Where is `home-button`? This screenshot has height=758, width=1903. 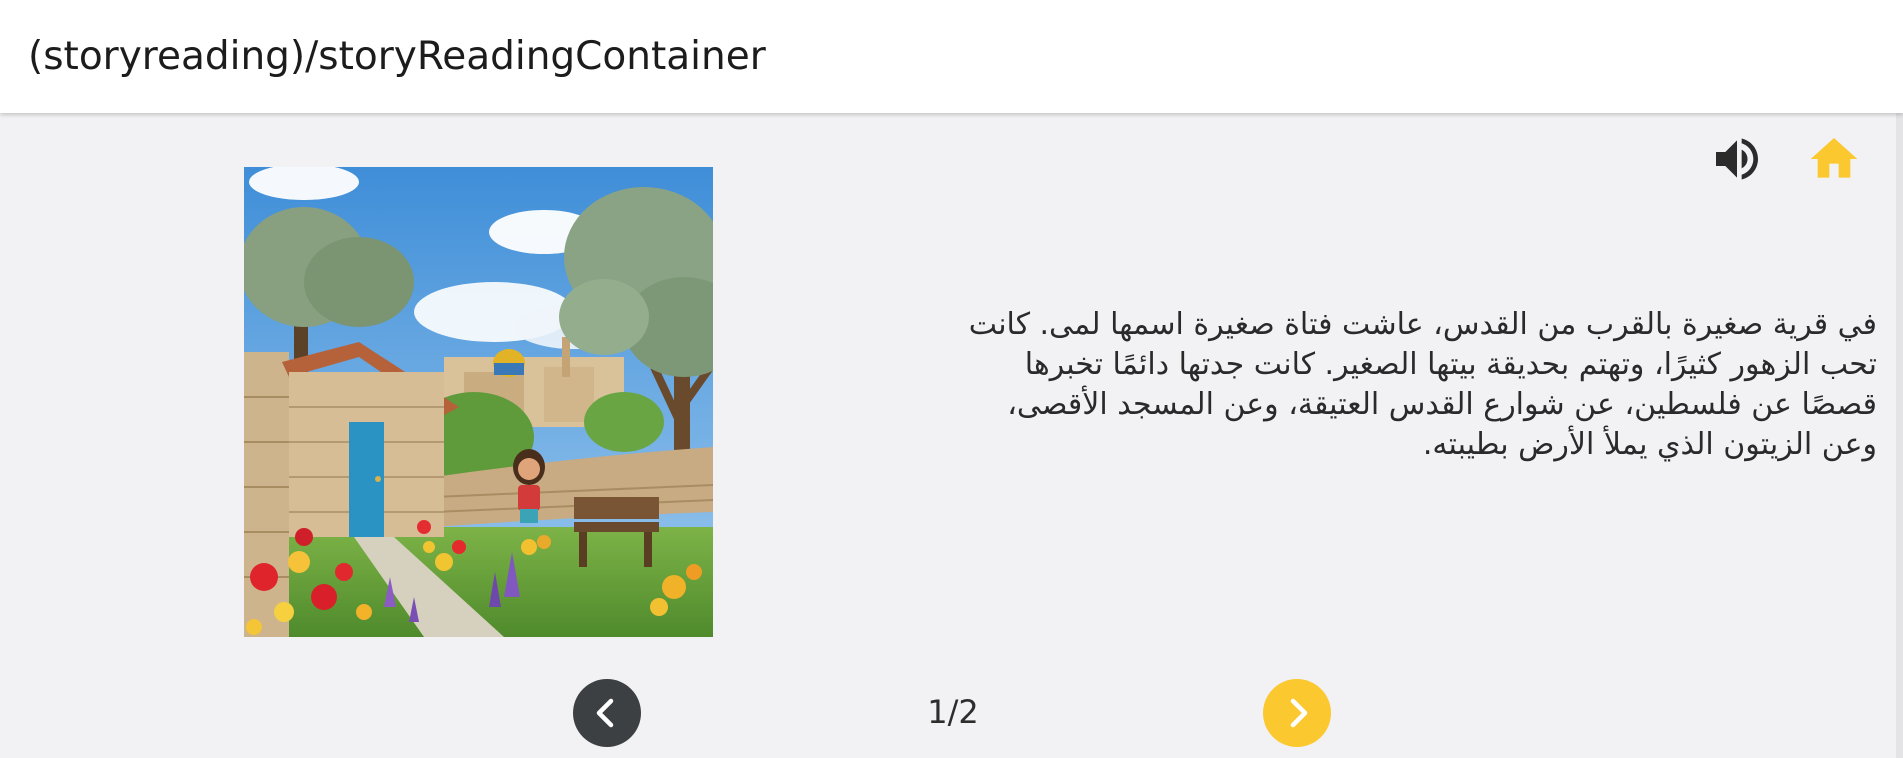 home-button is located at coordinates (1834, 159).